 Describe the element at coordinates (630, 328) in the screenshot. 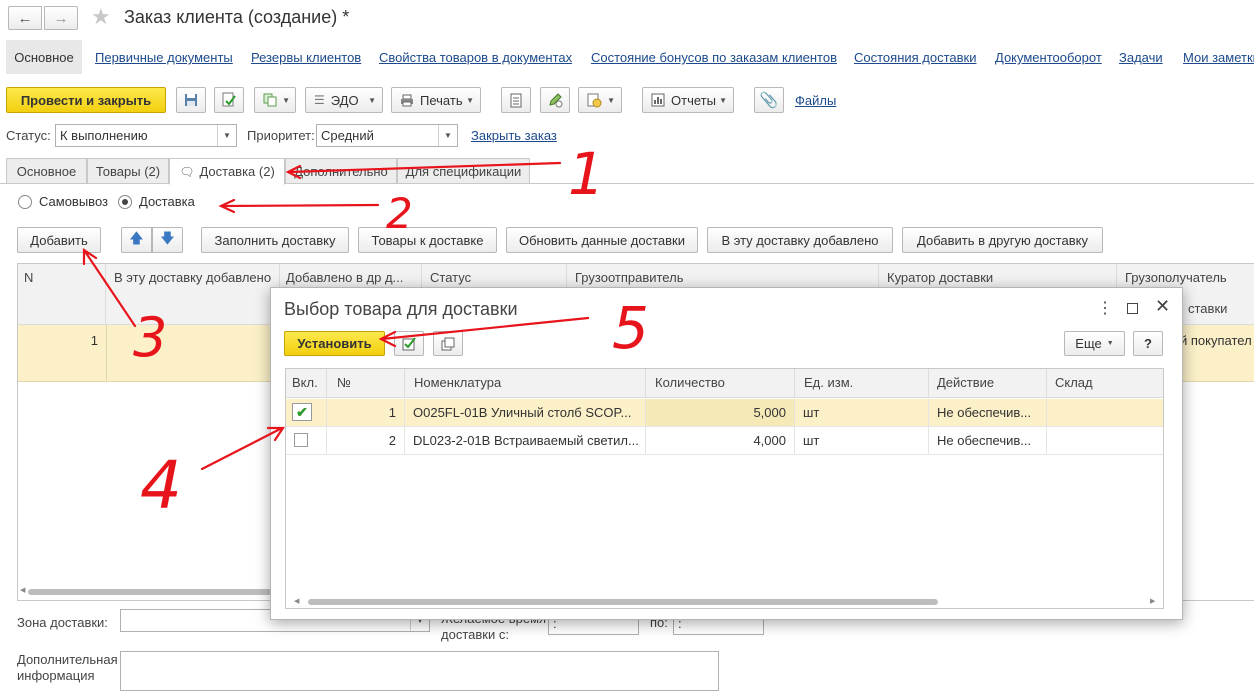

I see `annotation-number-5: 5` at that location.